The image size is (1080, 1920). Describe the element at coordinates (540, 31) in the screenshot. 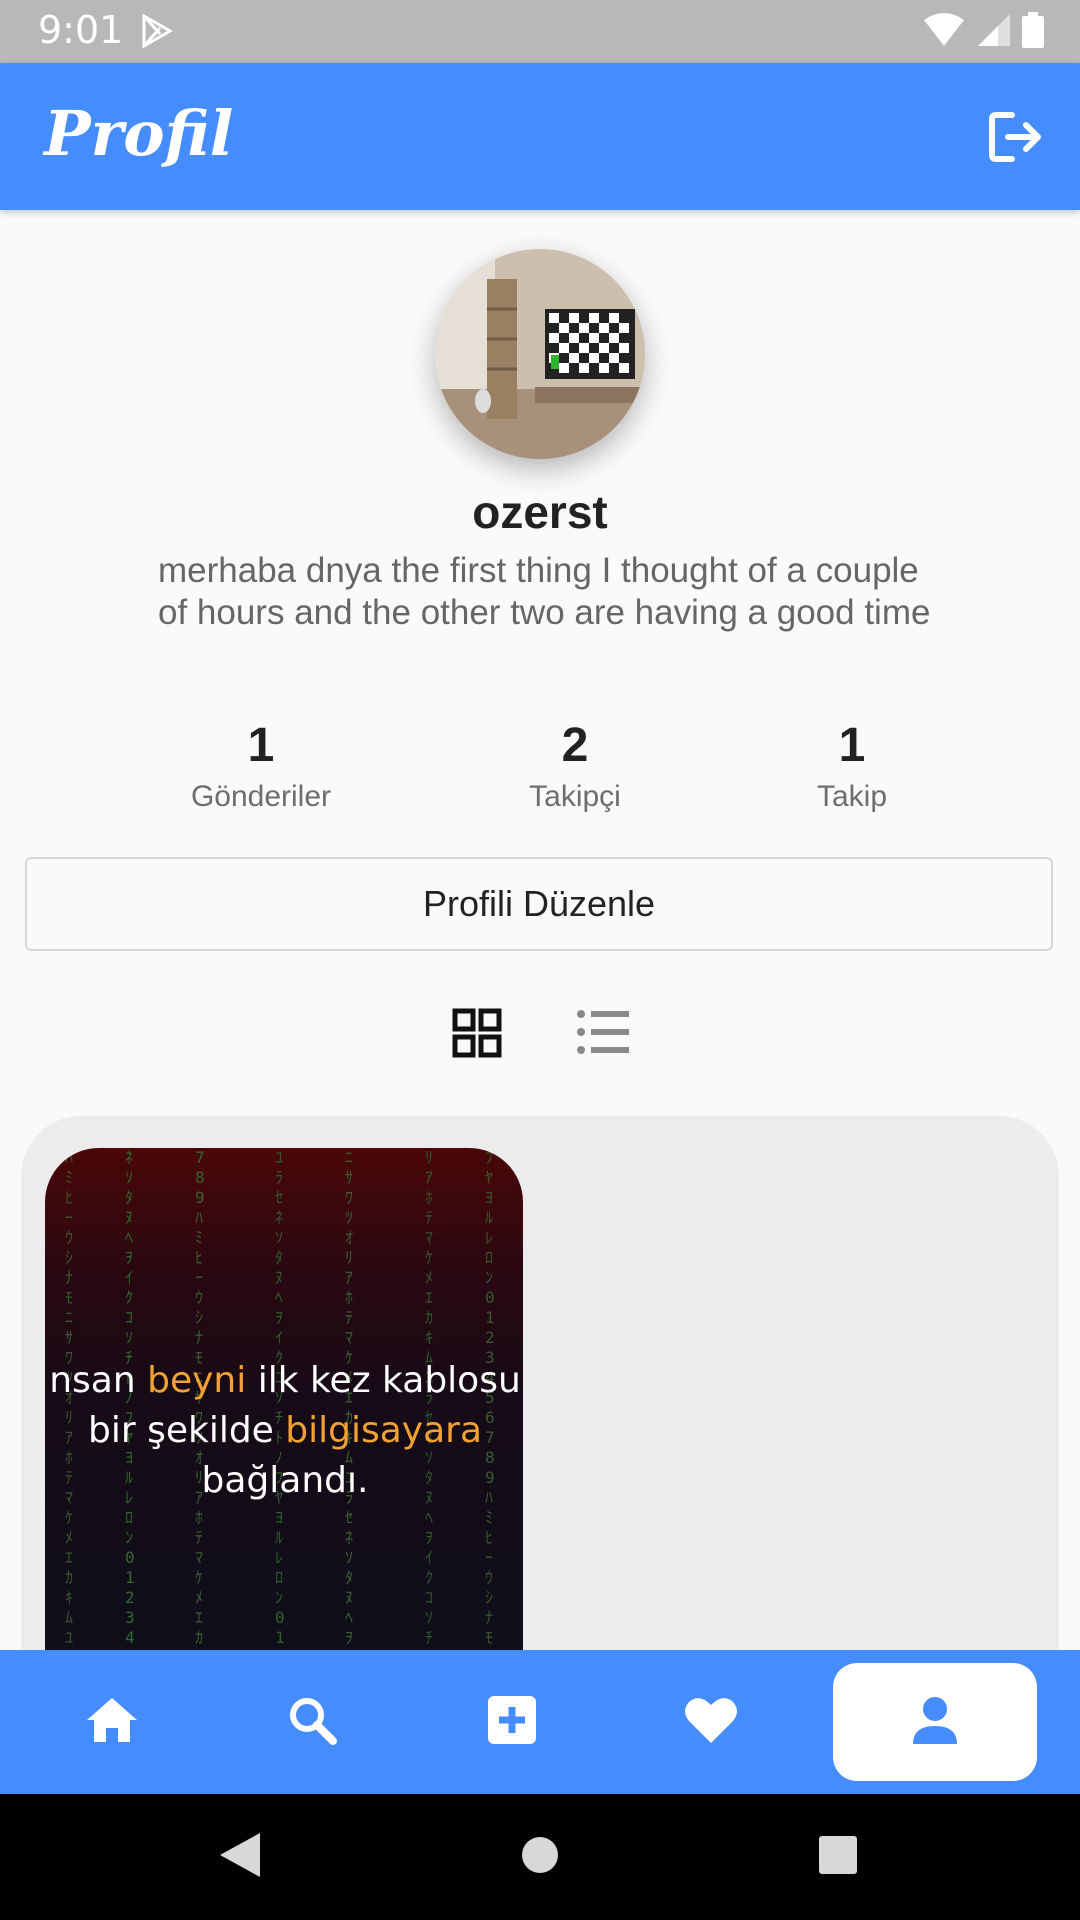

I see `status-bar: 9:01` at that location.